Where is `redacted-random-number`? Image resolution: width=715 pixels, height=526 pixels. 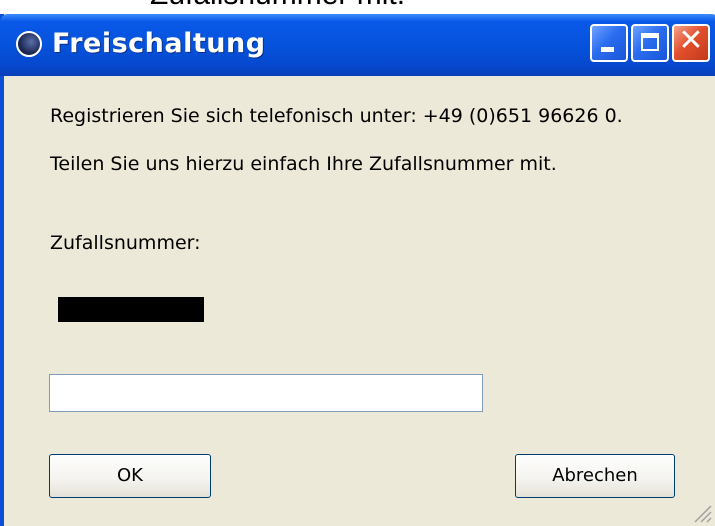
redacted-random-number is located at coordinates (131, 309).